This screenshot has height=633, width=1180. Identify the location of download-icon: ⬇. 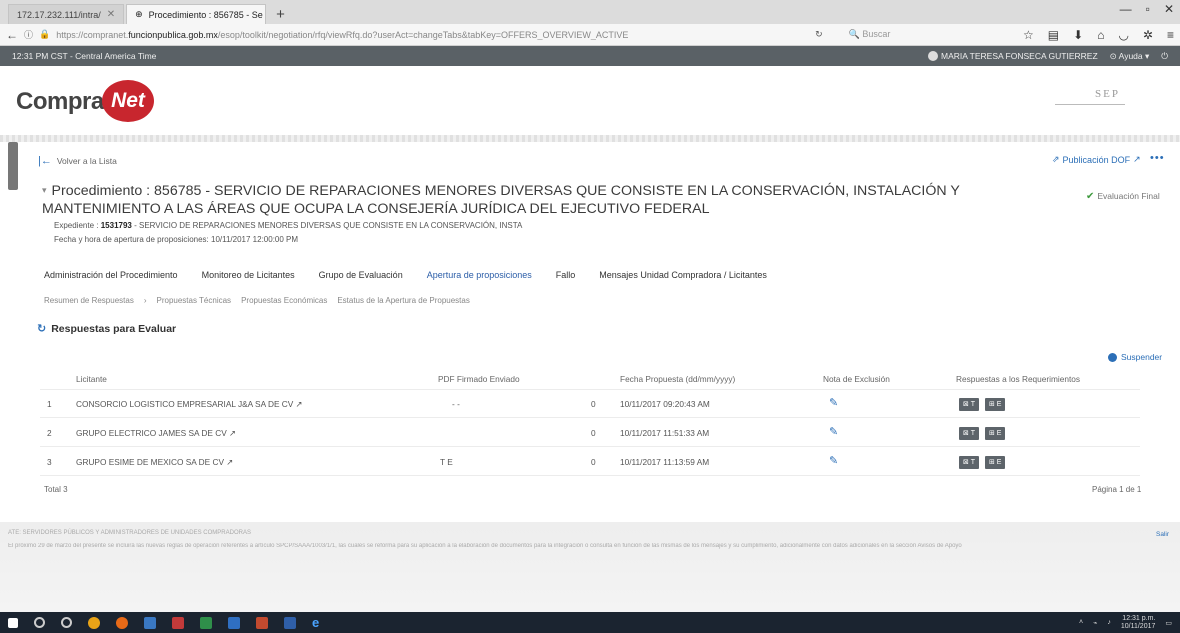
(1078, 35).